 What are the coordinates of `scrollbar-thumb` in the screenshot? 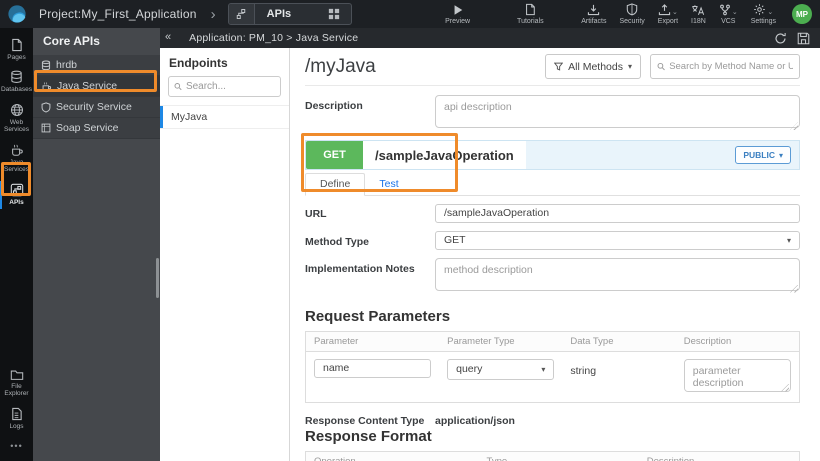 It's located at (157, 278).